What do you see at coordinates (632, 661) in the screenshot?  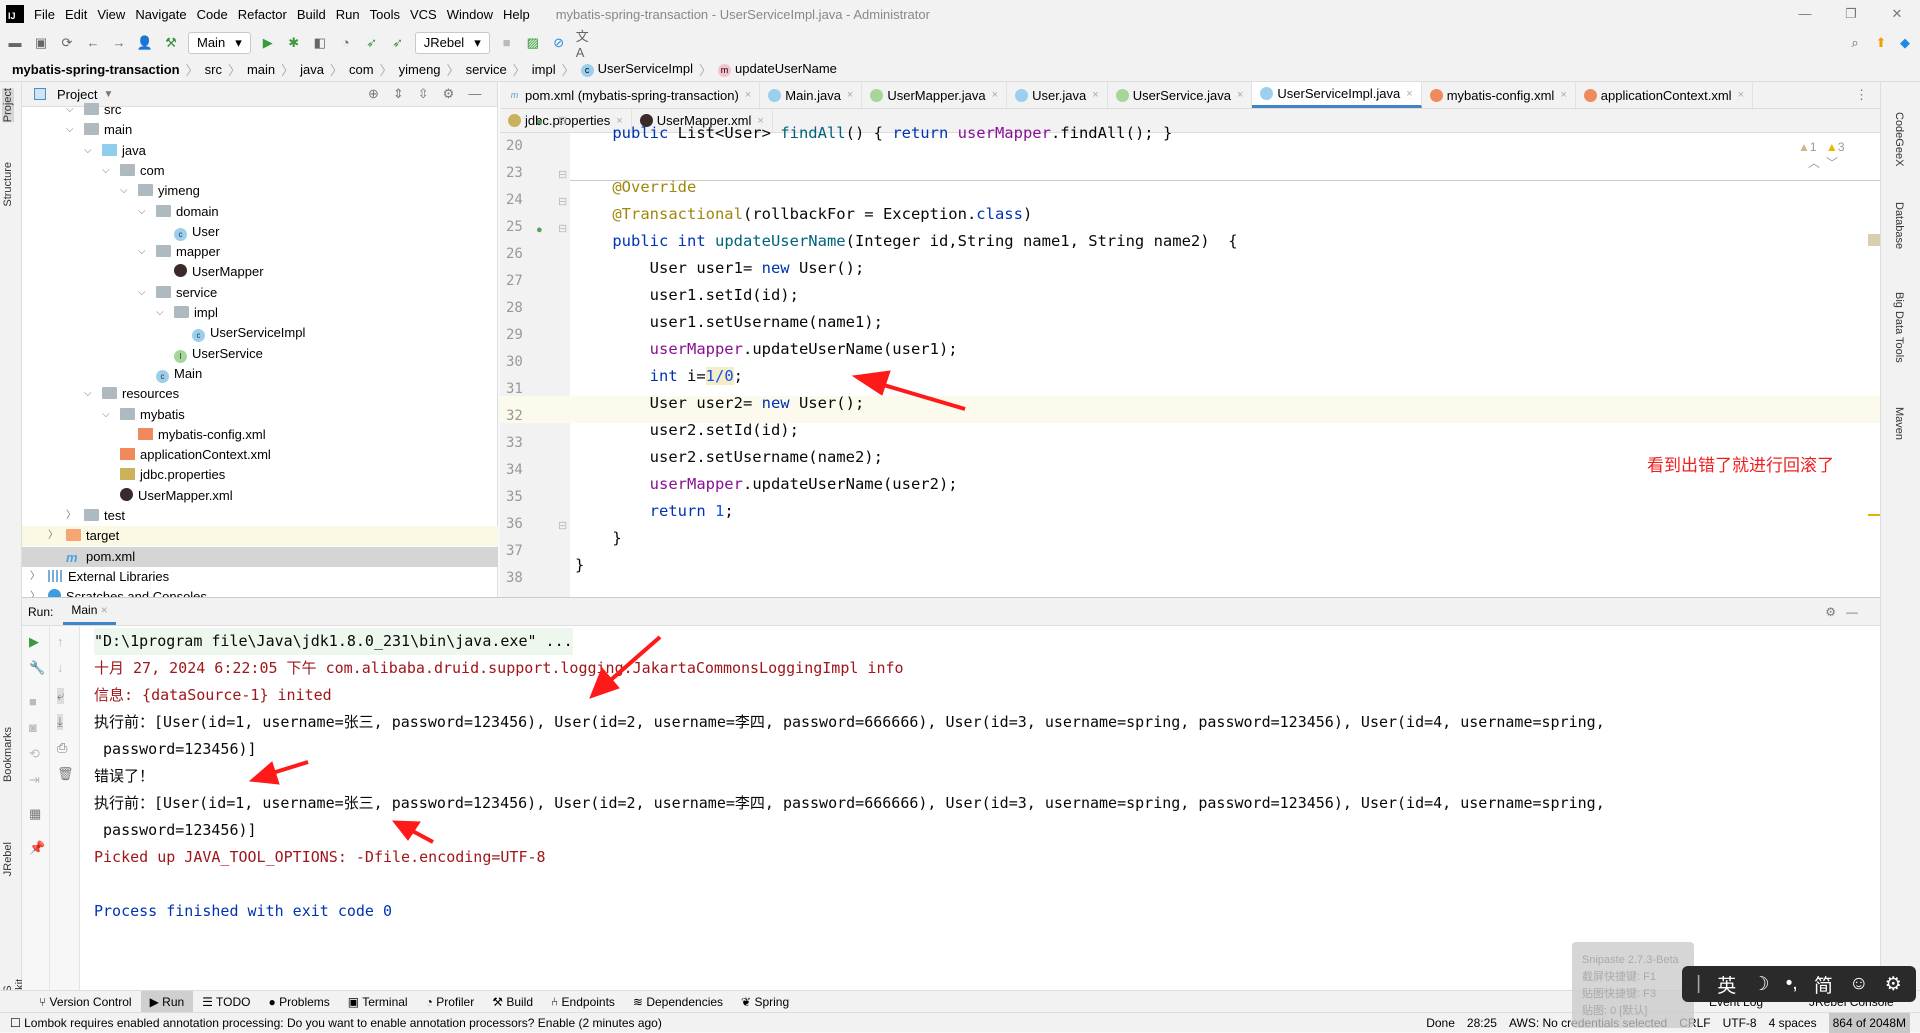 I see `arrow` at bounding box center [632, 661].